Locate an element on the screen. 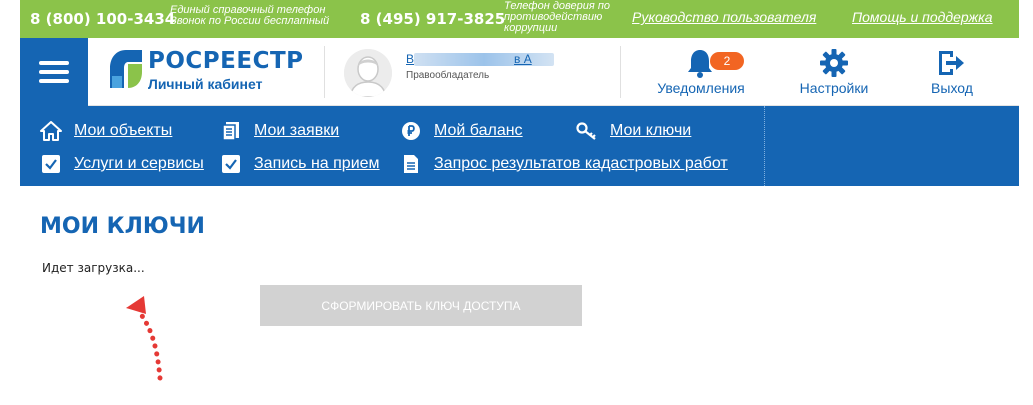  nav-my-requests: Мои заявки is located at coordinates (279, 131).